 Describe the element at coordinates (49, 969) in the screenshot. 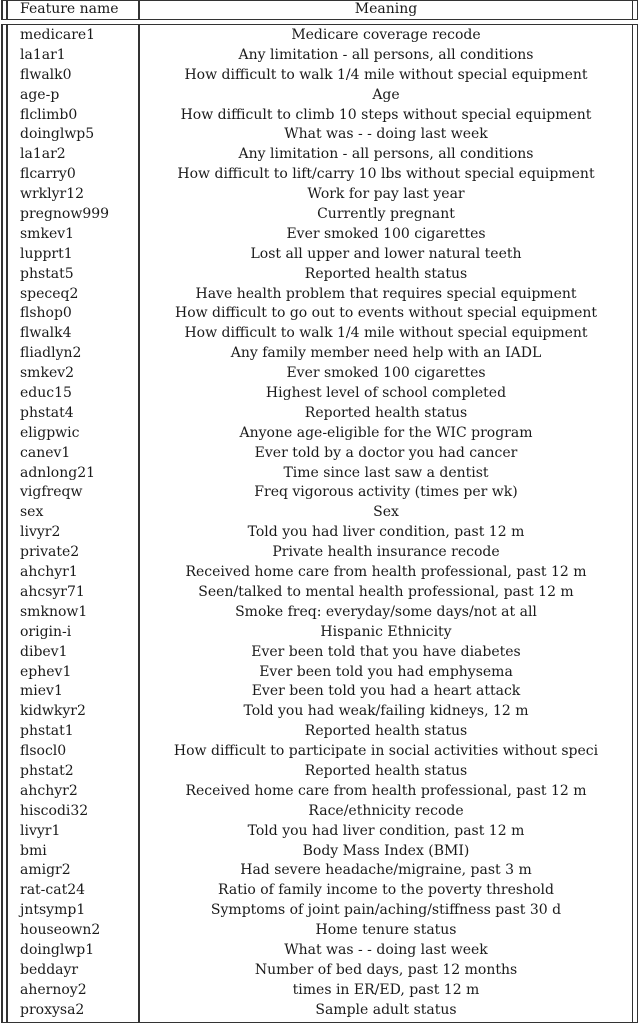

I see `feature-name-cell: beddayr` at that location.